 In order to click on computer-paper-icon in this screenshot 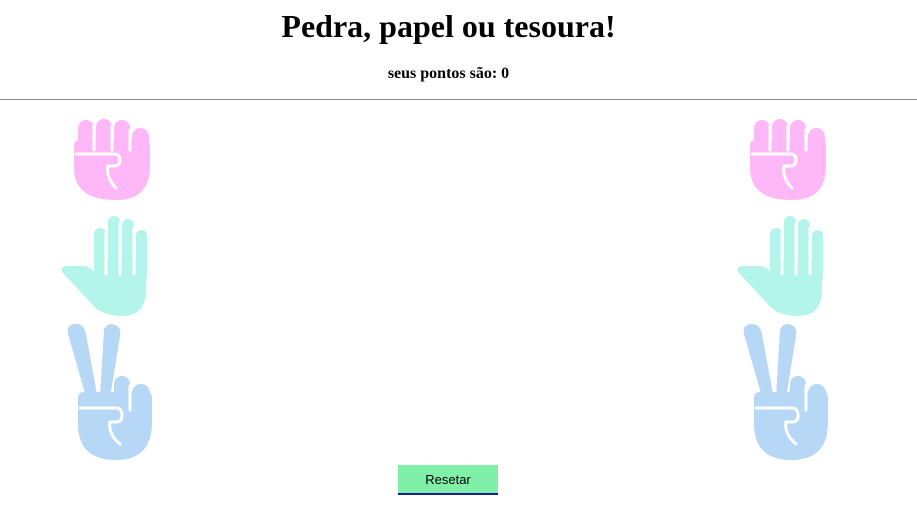, I will do `click(786, 266)`.